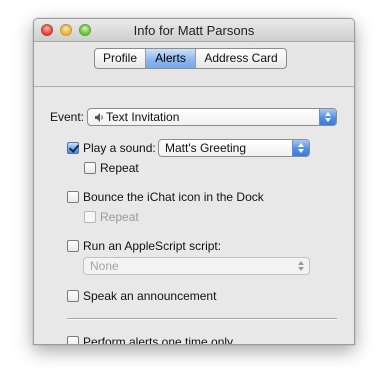  What do you see at coordinates (171, 58) in the screenshot?
I see `tab-alerts: Alerts` at bounding box center [171, 58].